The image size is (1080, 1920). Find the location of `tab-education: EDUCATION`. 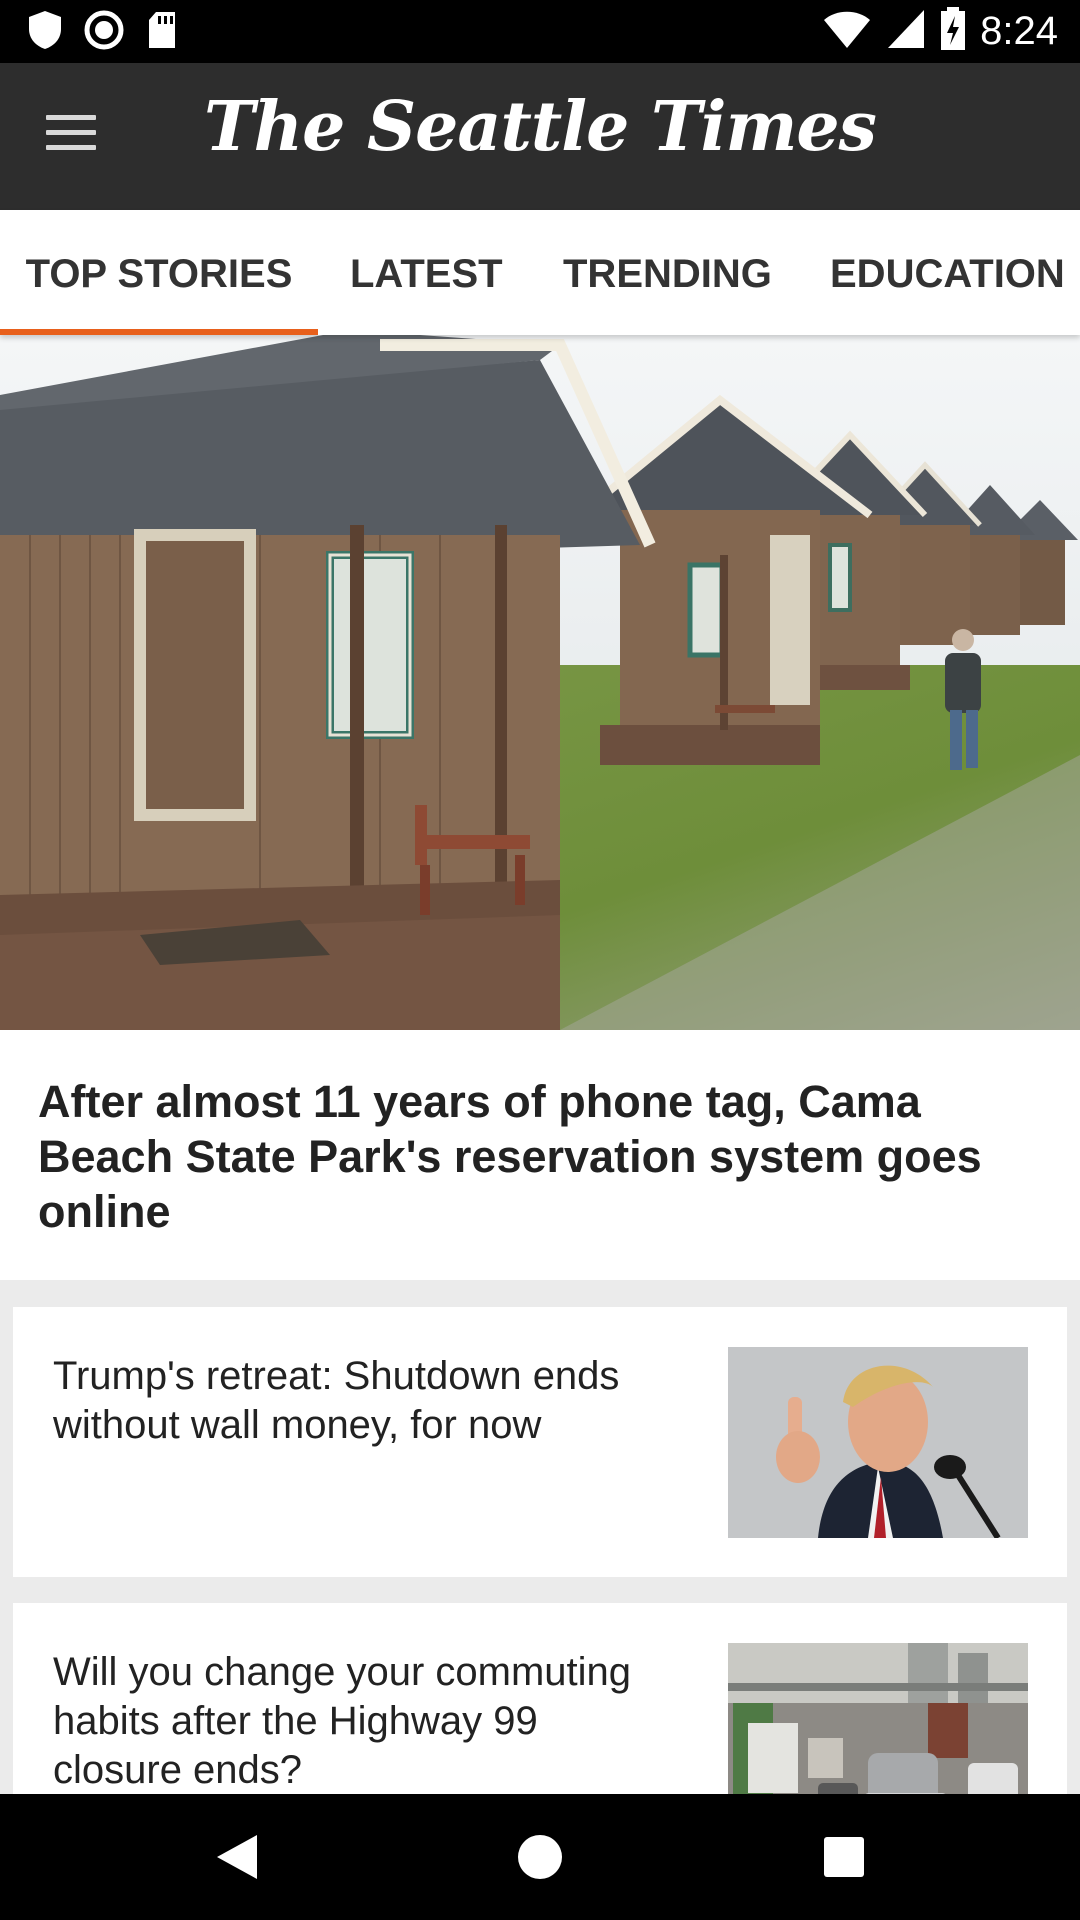

tab-education: EDUCATION is located at coordinates (947, 272).